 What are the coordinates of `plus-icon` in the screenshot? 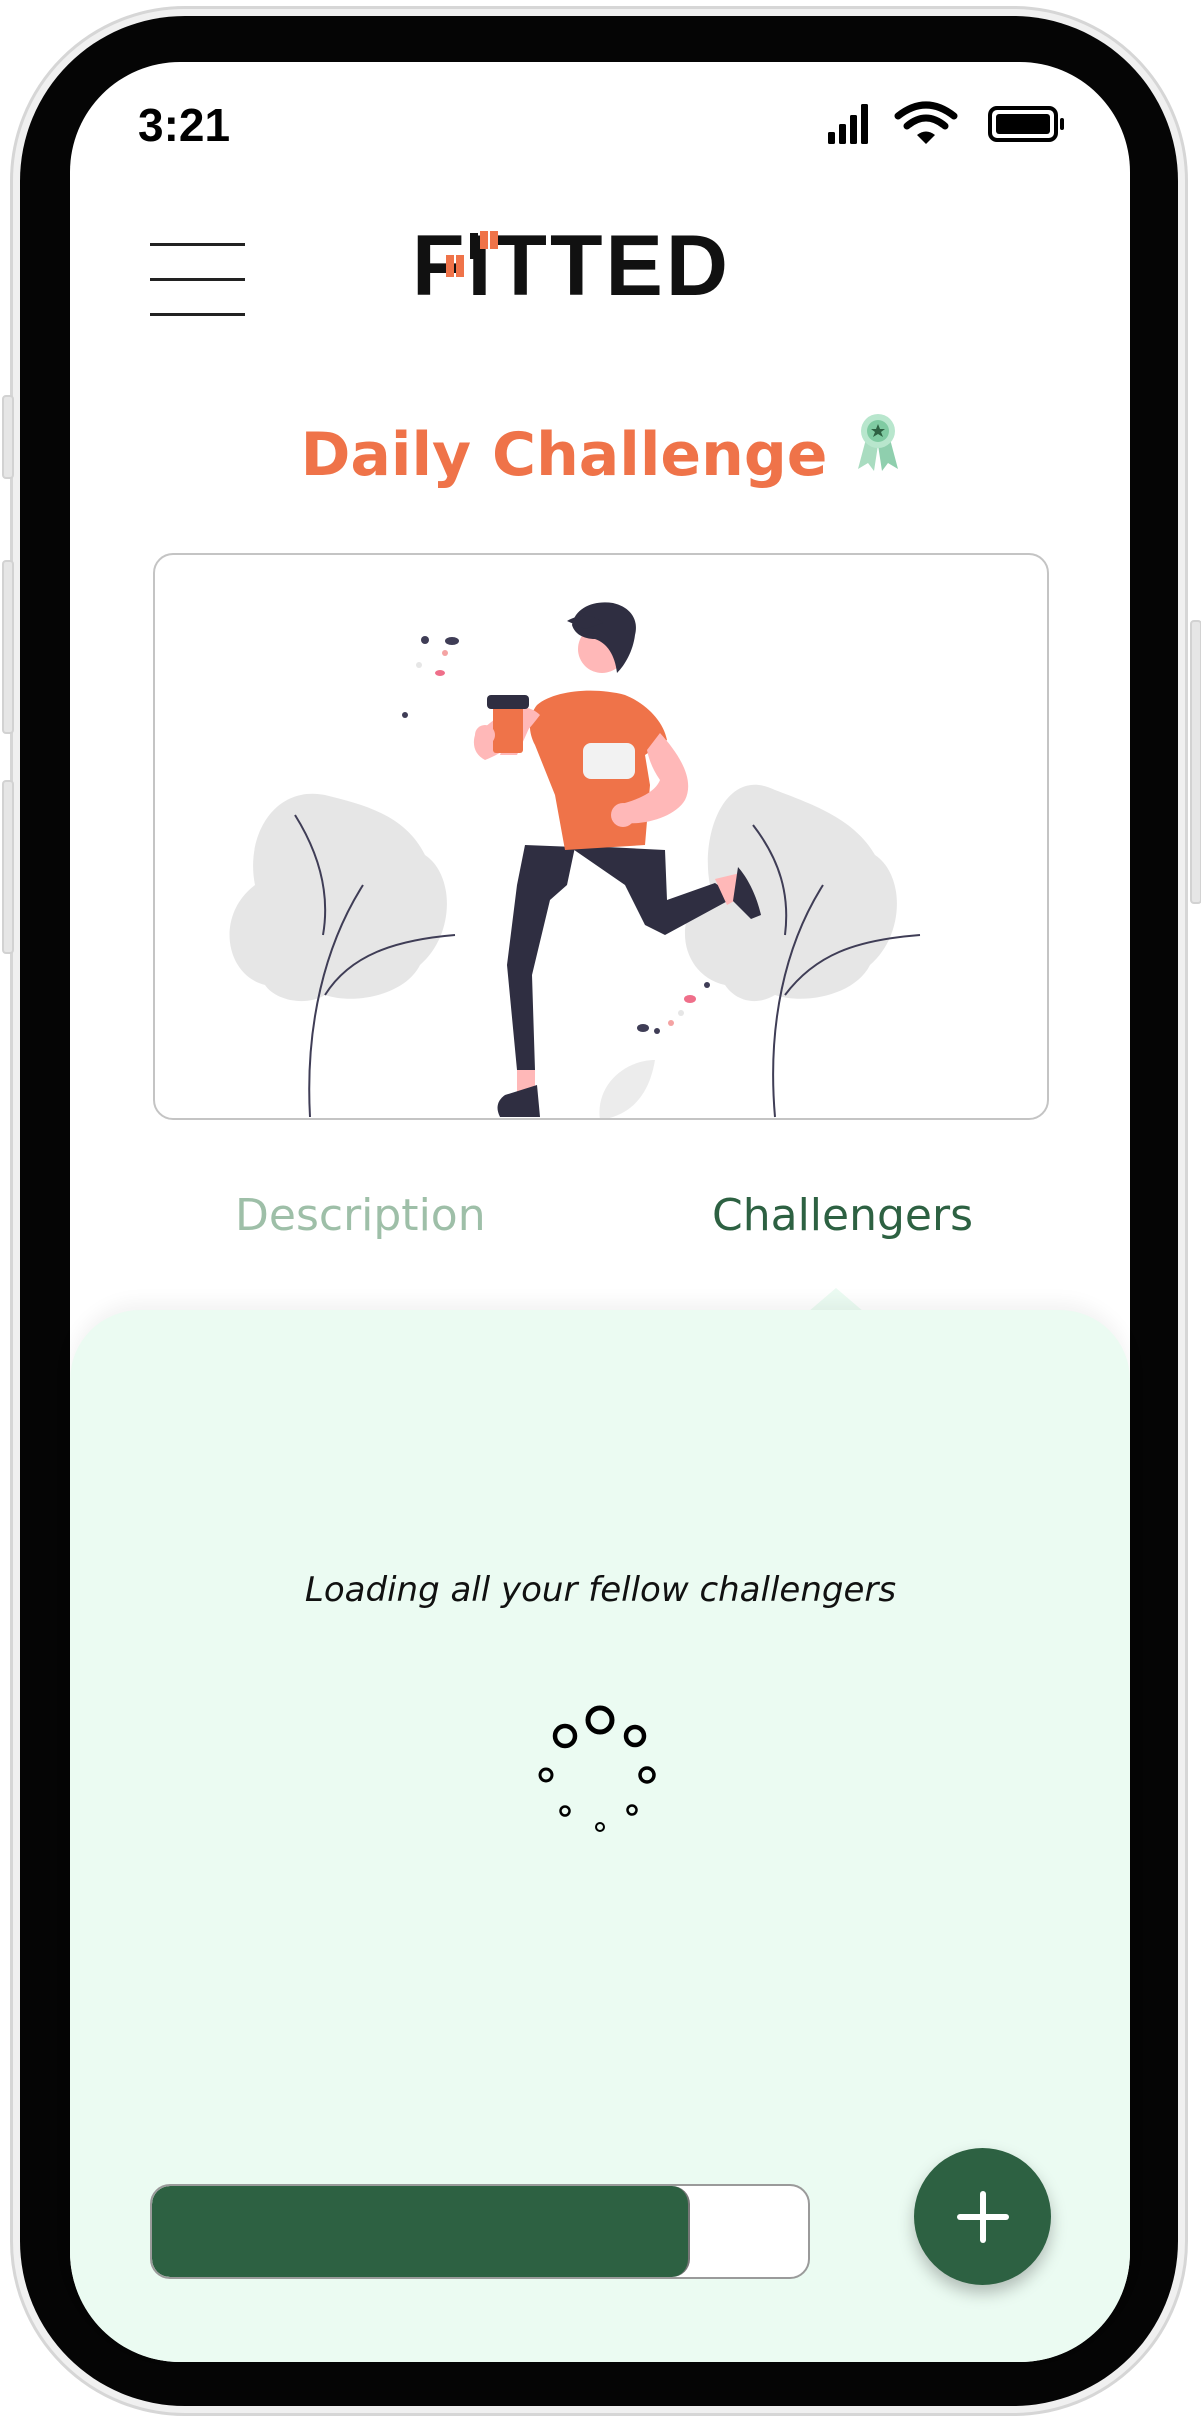 It's located at (982, 2216).